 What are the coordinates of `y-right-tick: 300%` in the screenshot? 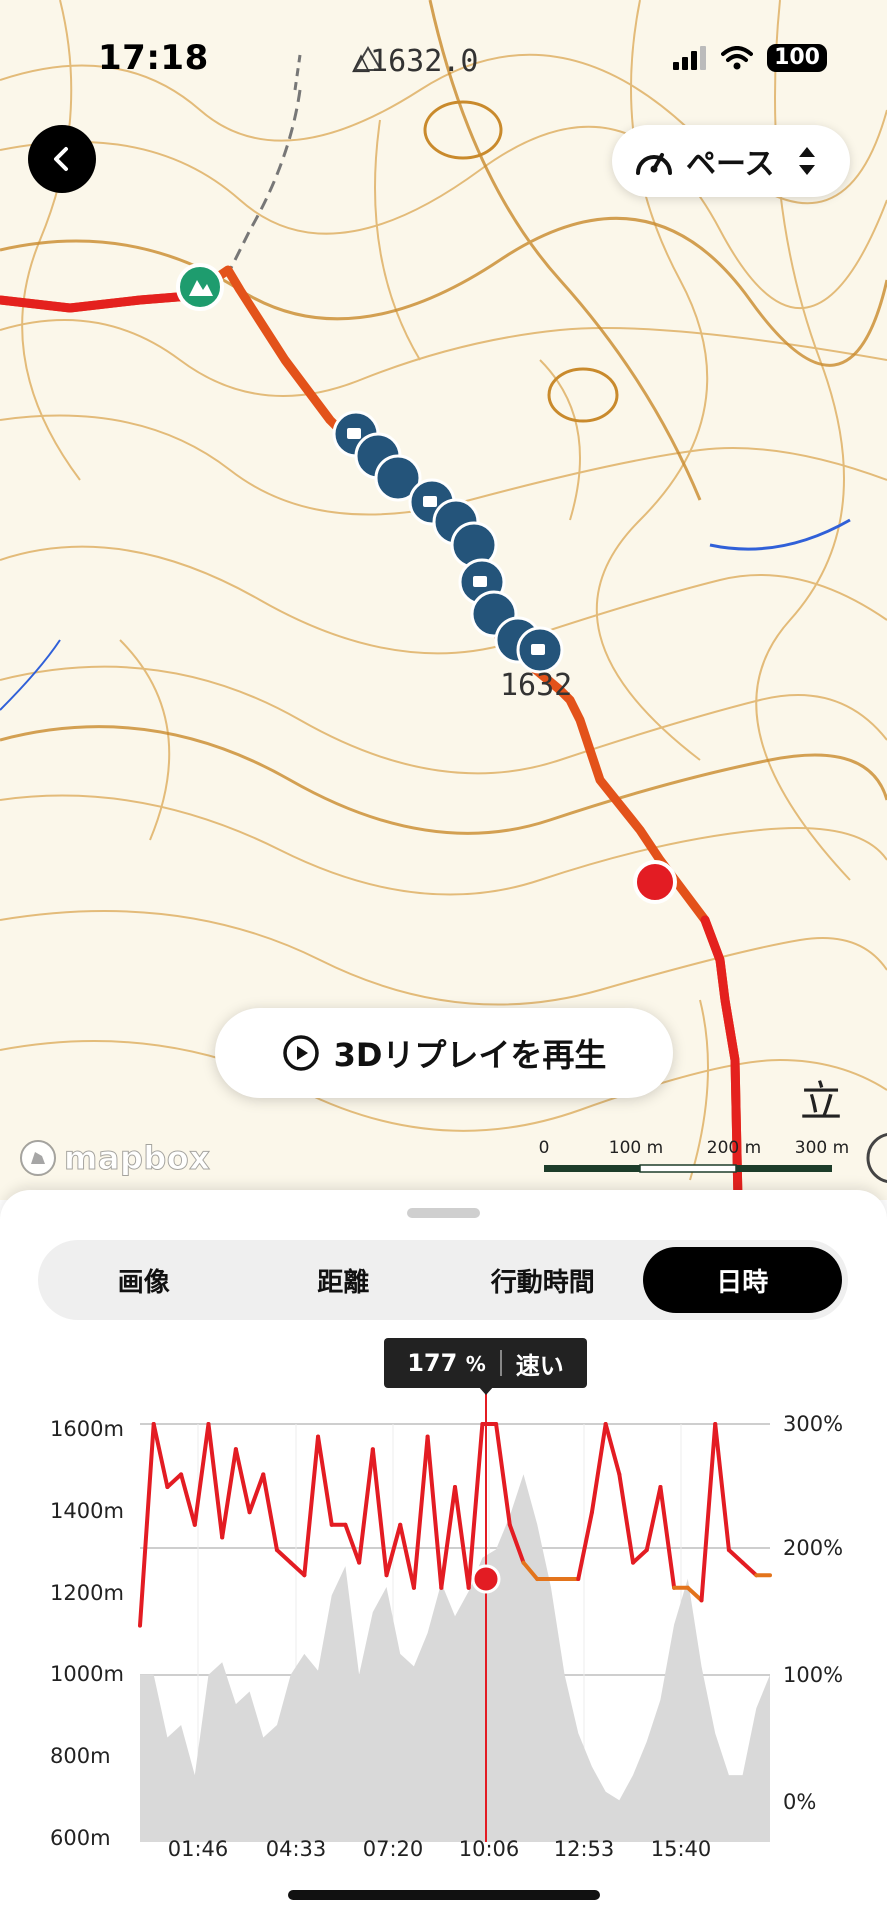 It's located at (813, 1424).